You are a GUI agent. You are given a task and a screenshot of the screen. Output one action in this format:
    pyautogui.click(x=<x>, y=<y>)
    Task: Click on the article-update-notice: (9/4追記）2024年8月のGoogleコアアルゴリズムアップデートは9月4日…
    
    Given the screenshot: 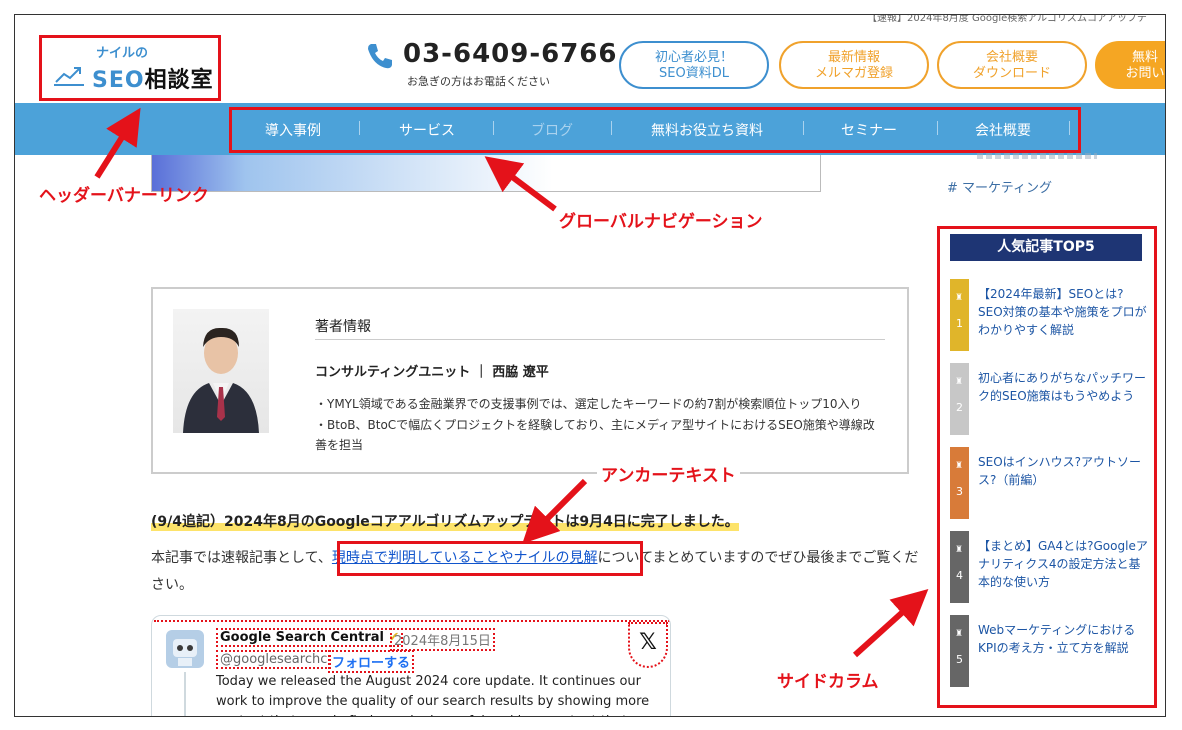 What is the action you would take?
    pyautogui.click(x=445, y=521)
    